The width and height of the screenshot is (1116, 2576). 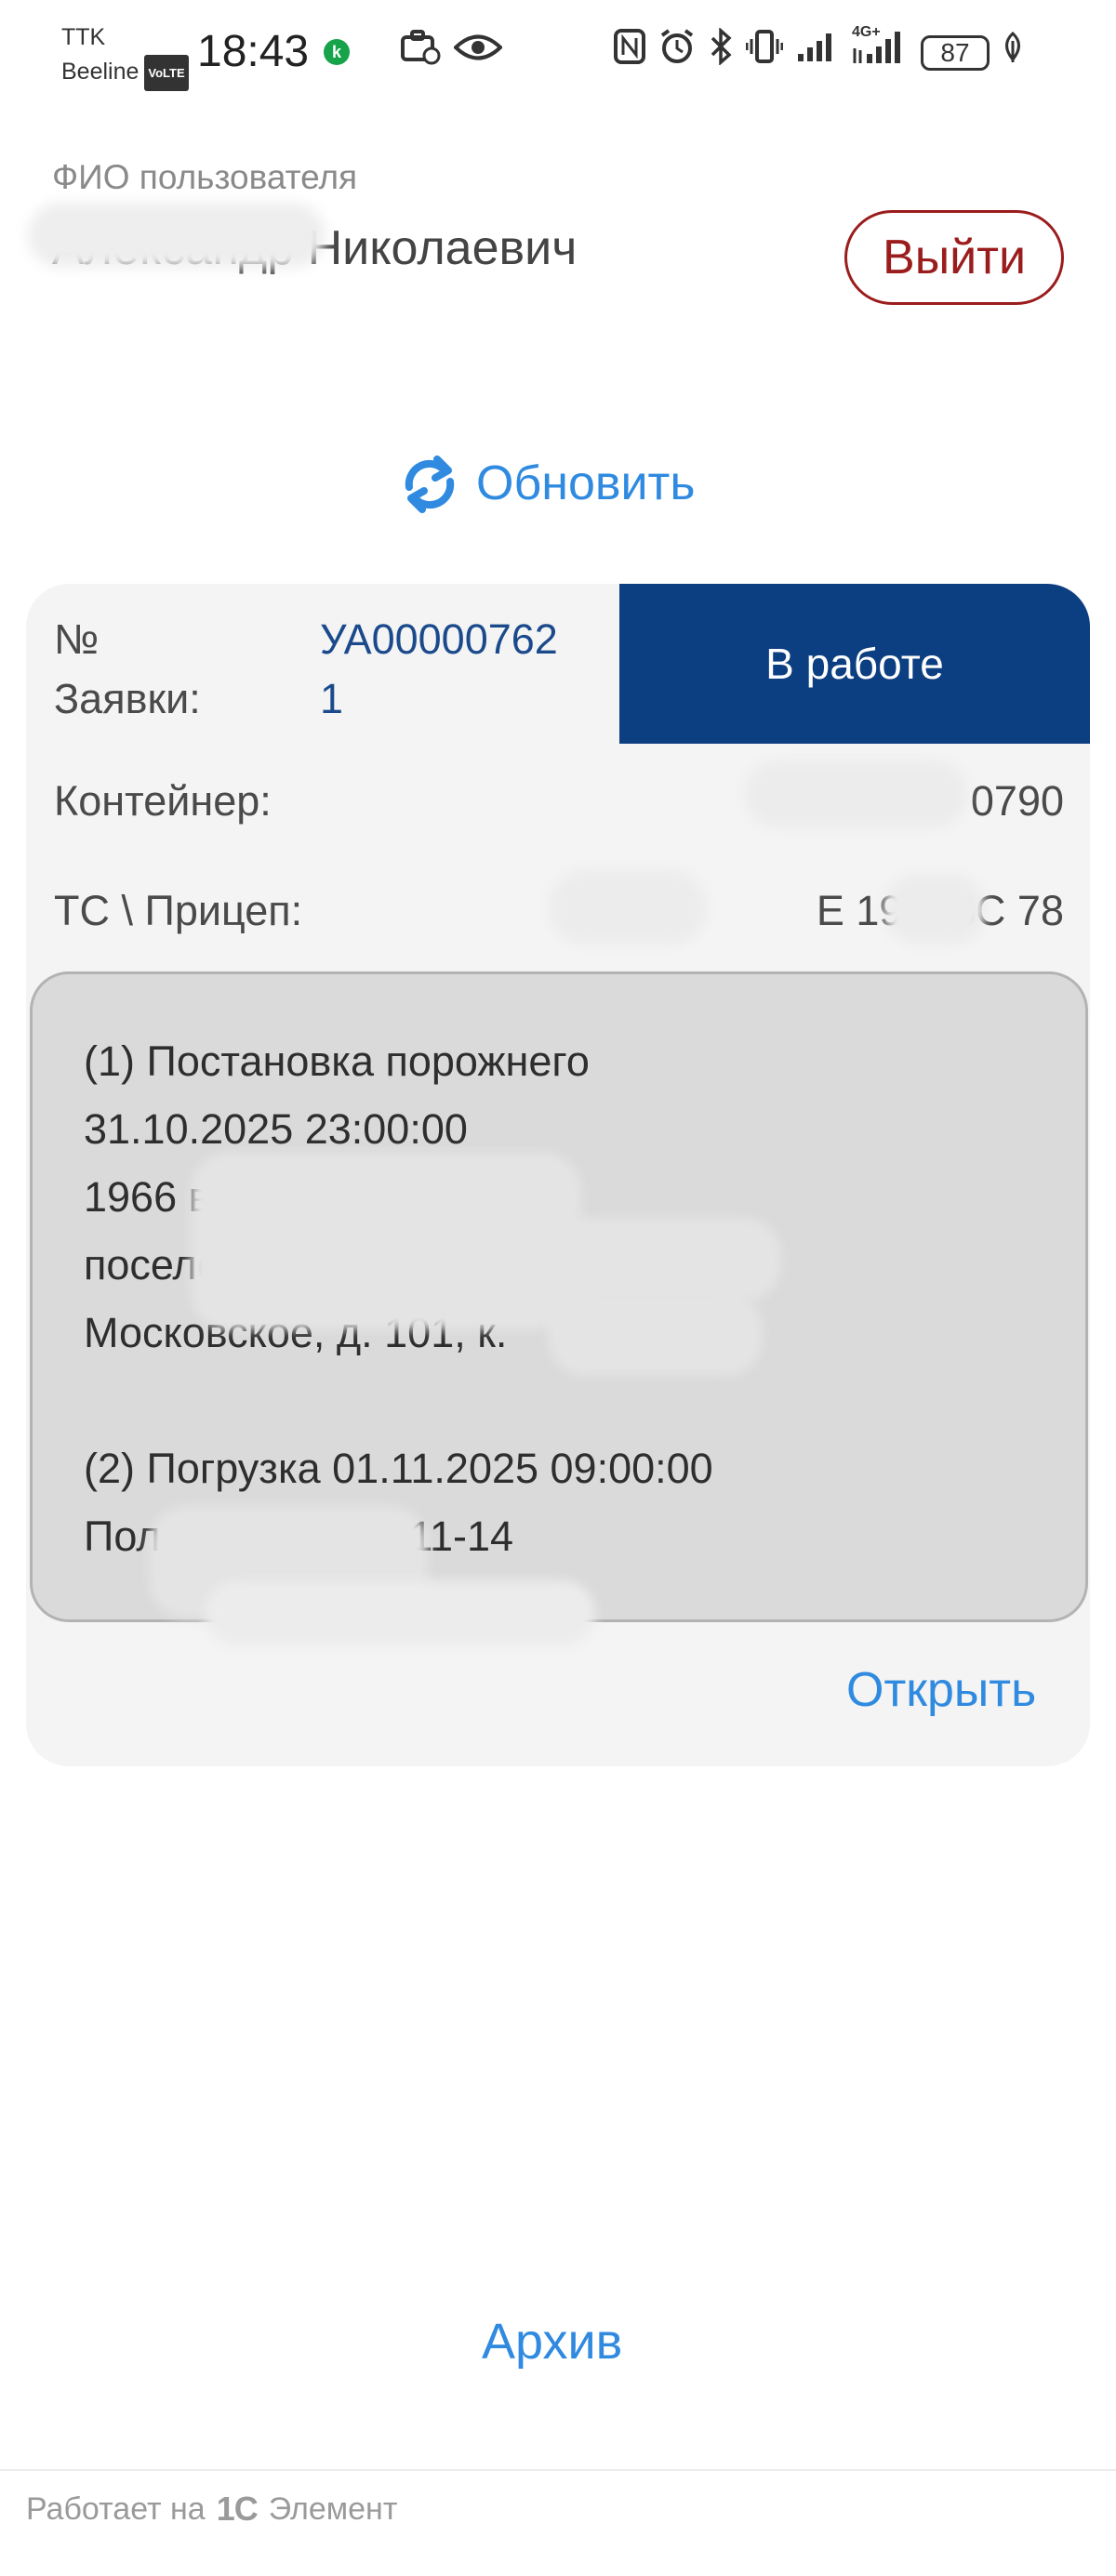 What do you see at coordinates (178, 910) in the screenshot?
I see `vehicle-label: ТС \ Прицеп:` at bounding box center [178, 910].